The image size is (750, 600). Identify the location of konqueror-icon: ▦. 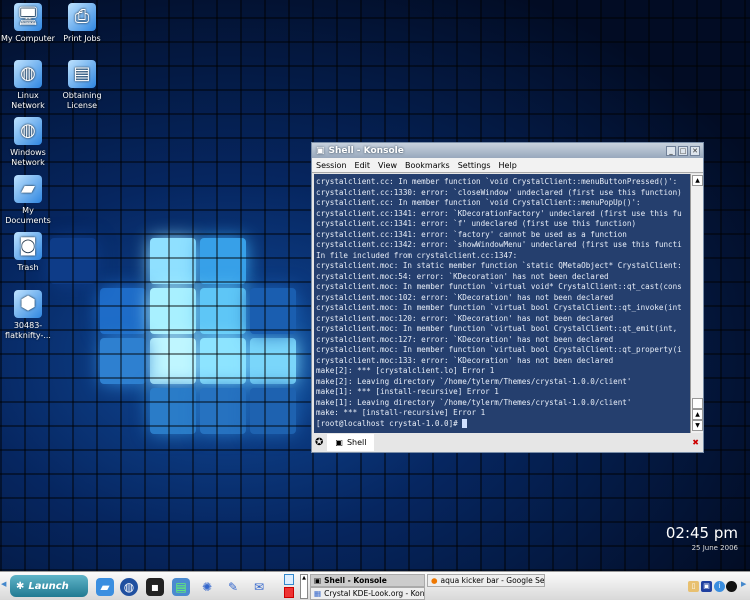
(318, 593).